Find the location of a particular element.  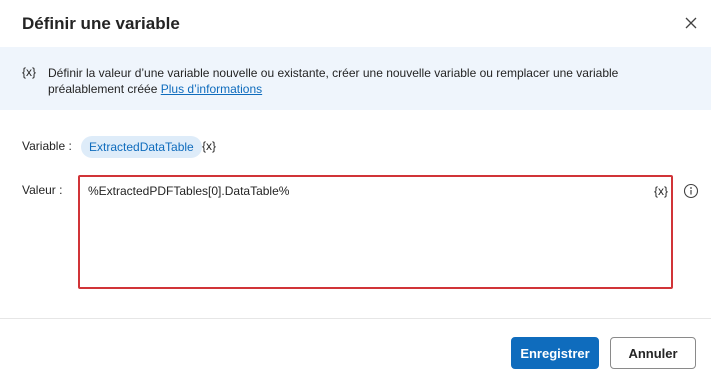

more-info-link: Plus d’informations is located at coordinates (211, 89).